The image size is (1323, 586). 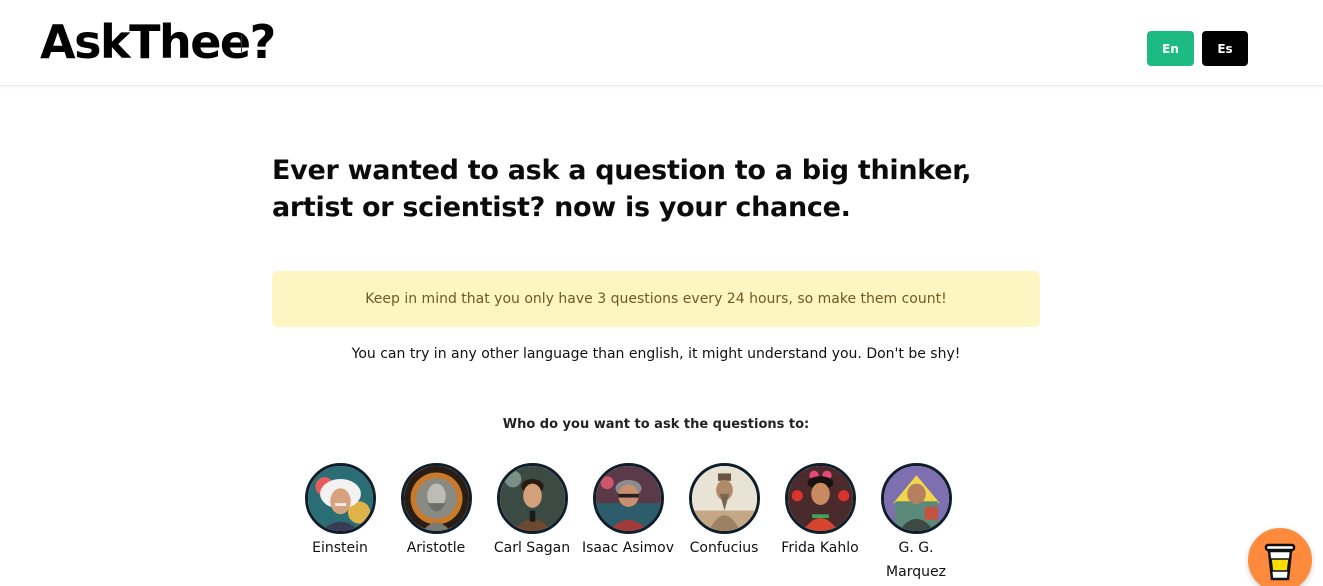 I want to click on language-en-button: En, so click(x=1170, y=48).